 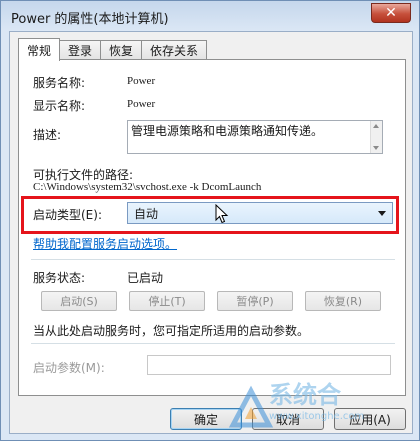 I want to click on tab-logon: 登录, so click(x=80, y=50).